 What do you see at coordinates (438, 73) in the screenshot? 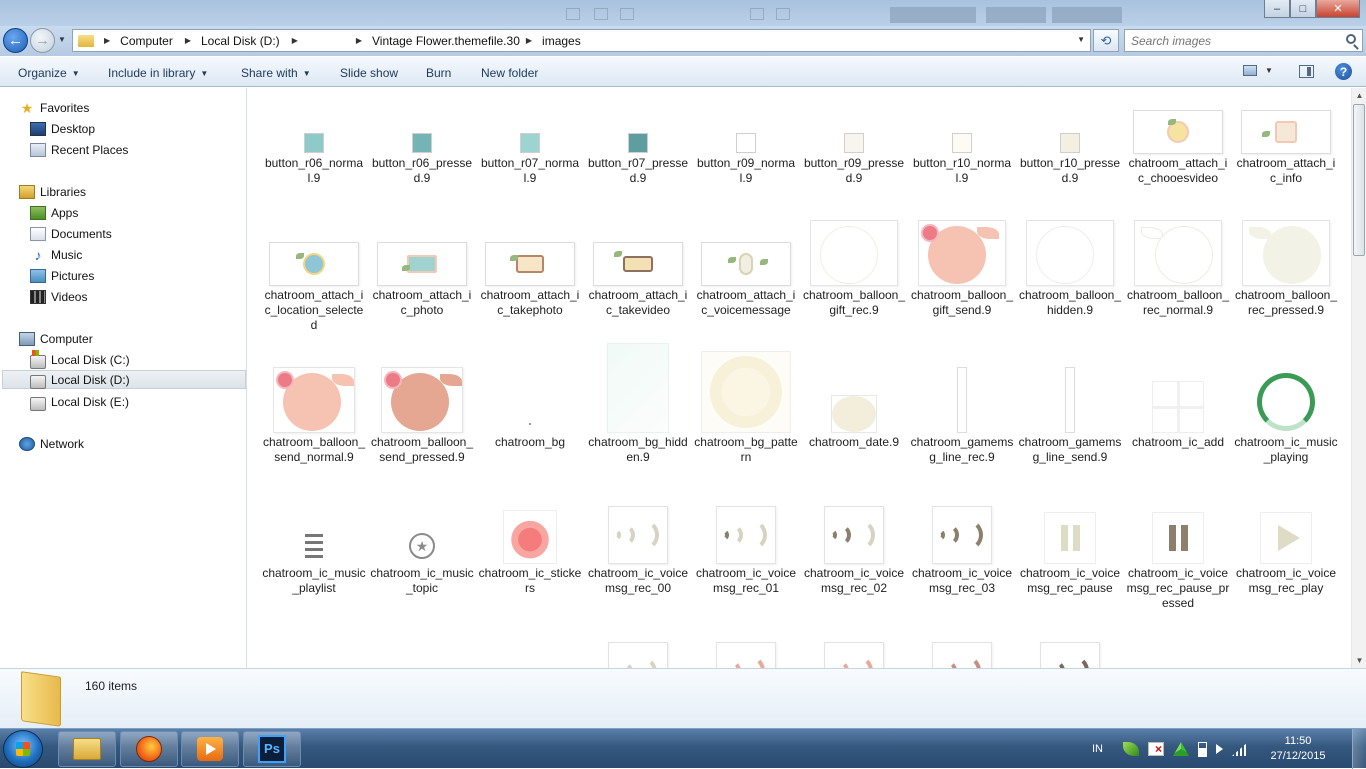
I see `burn-button: Burn` at bounding box center [438, 73].